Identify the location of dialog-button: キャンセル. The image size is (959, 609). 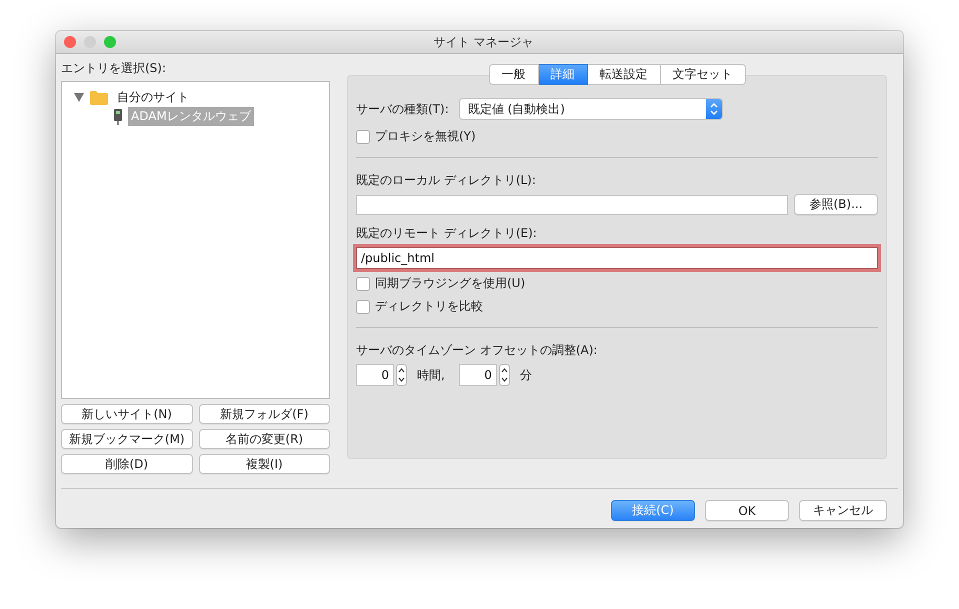
(843, 510).